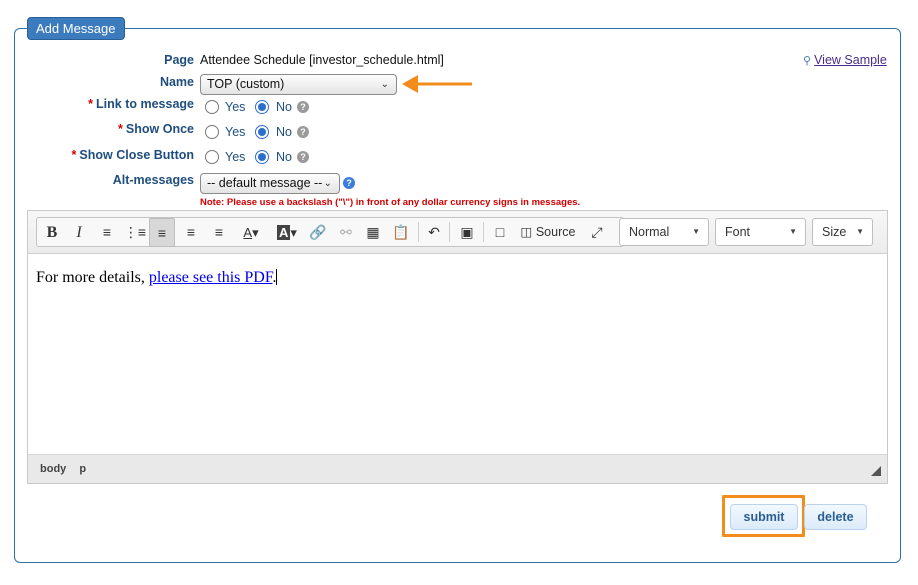 The image size is (918, 585). What do you see at coordinates (500, 232) in the screenshot?
I see `new-page-icon: □` at bounding box center [500, 232].